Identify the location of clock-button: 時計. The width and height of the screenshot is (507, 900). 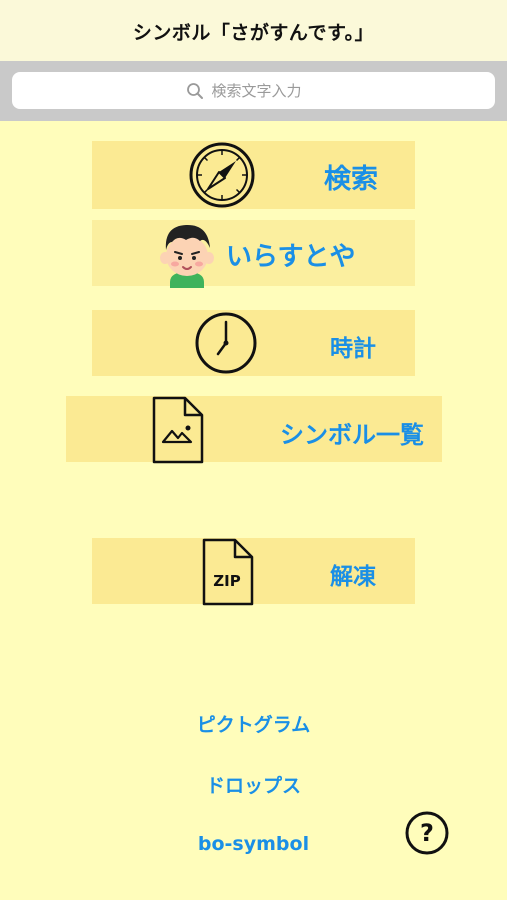
(253, 343).